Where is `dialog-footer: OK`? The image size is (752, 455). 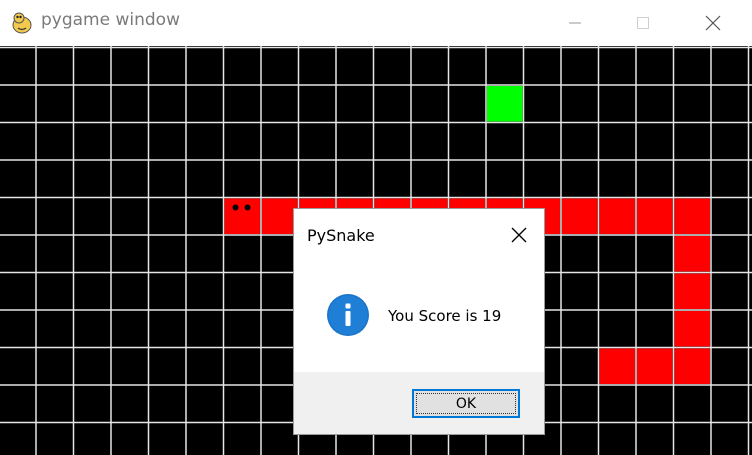
dialog-footer: OK is located at coordinates (419, 403).